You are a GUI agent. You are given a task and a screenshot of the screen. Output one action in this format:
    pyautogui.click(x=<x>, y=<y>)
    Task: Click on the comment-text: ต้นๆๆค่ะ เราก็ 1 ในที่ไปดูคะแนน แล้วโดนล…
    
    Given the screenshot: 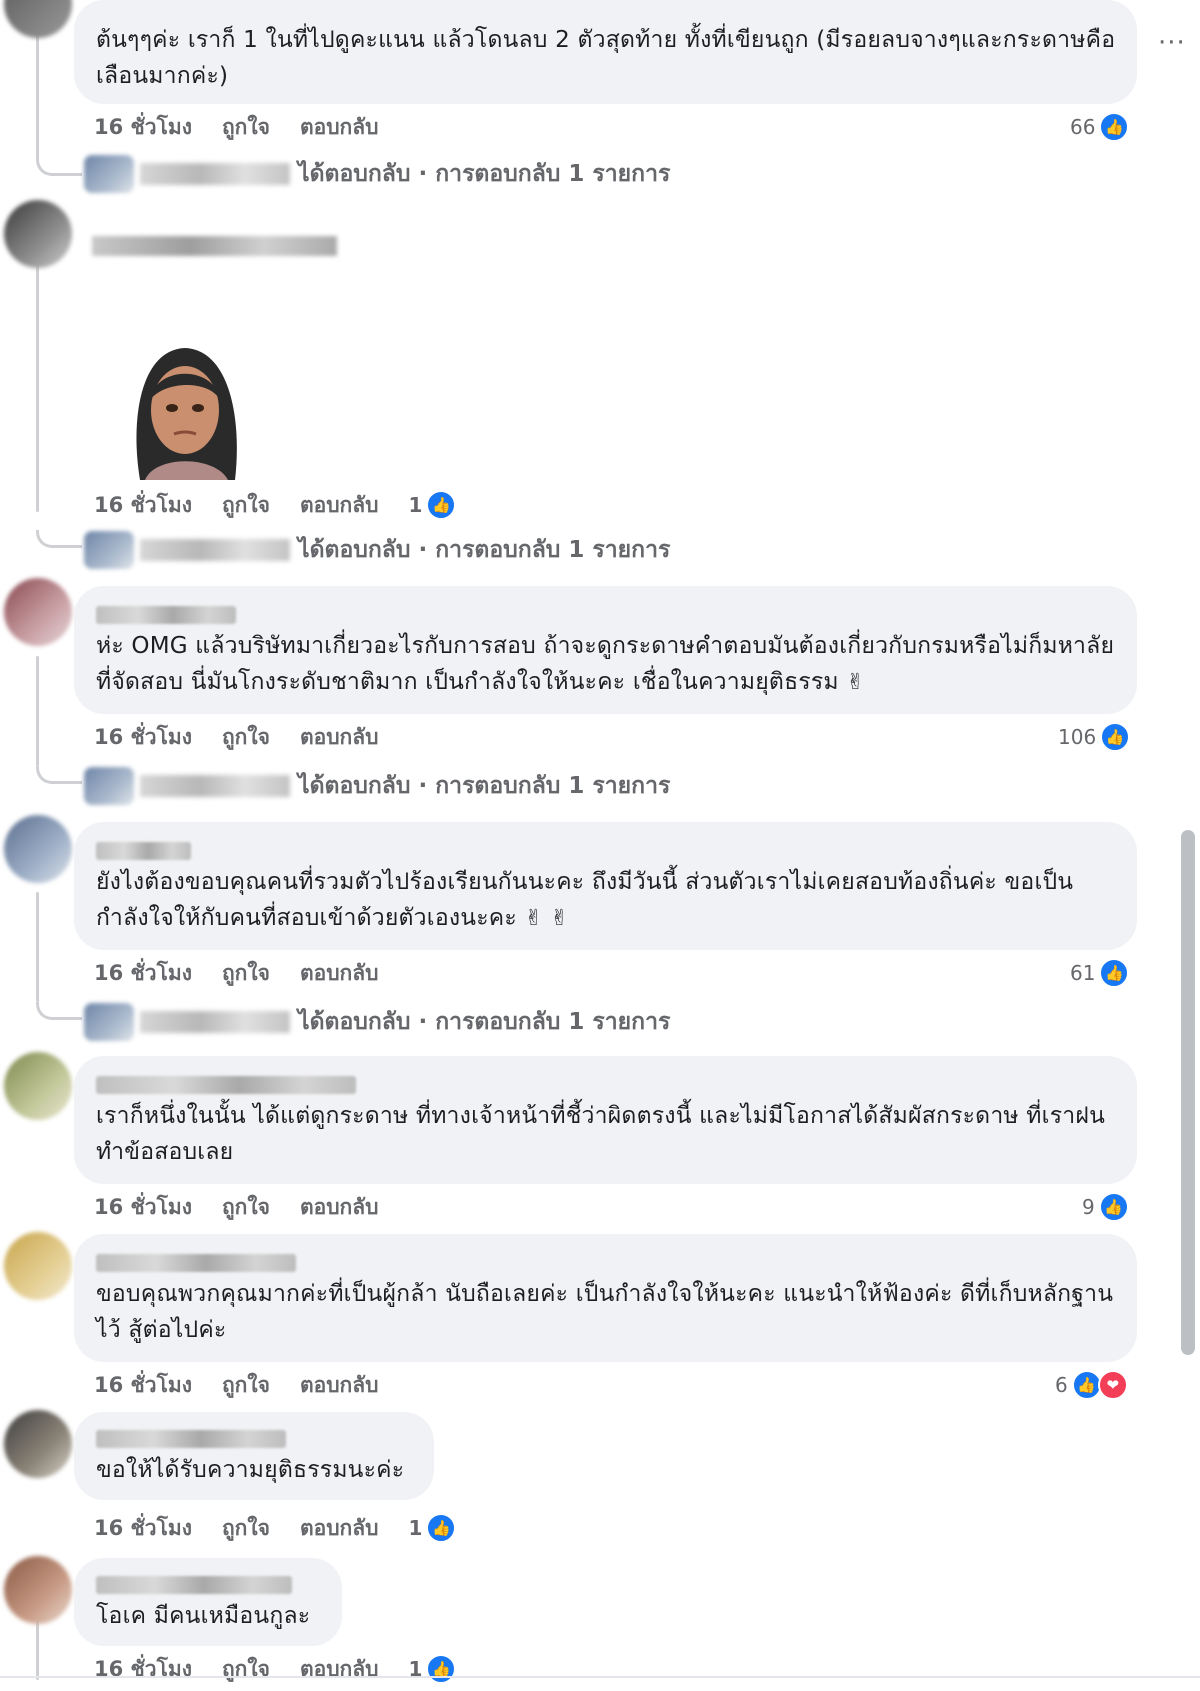 What is the action you would take?
    pyautogui.click(x=606, y=58)
    